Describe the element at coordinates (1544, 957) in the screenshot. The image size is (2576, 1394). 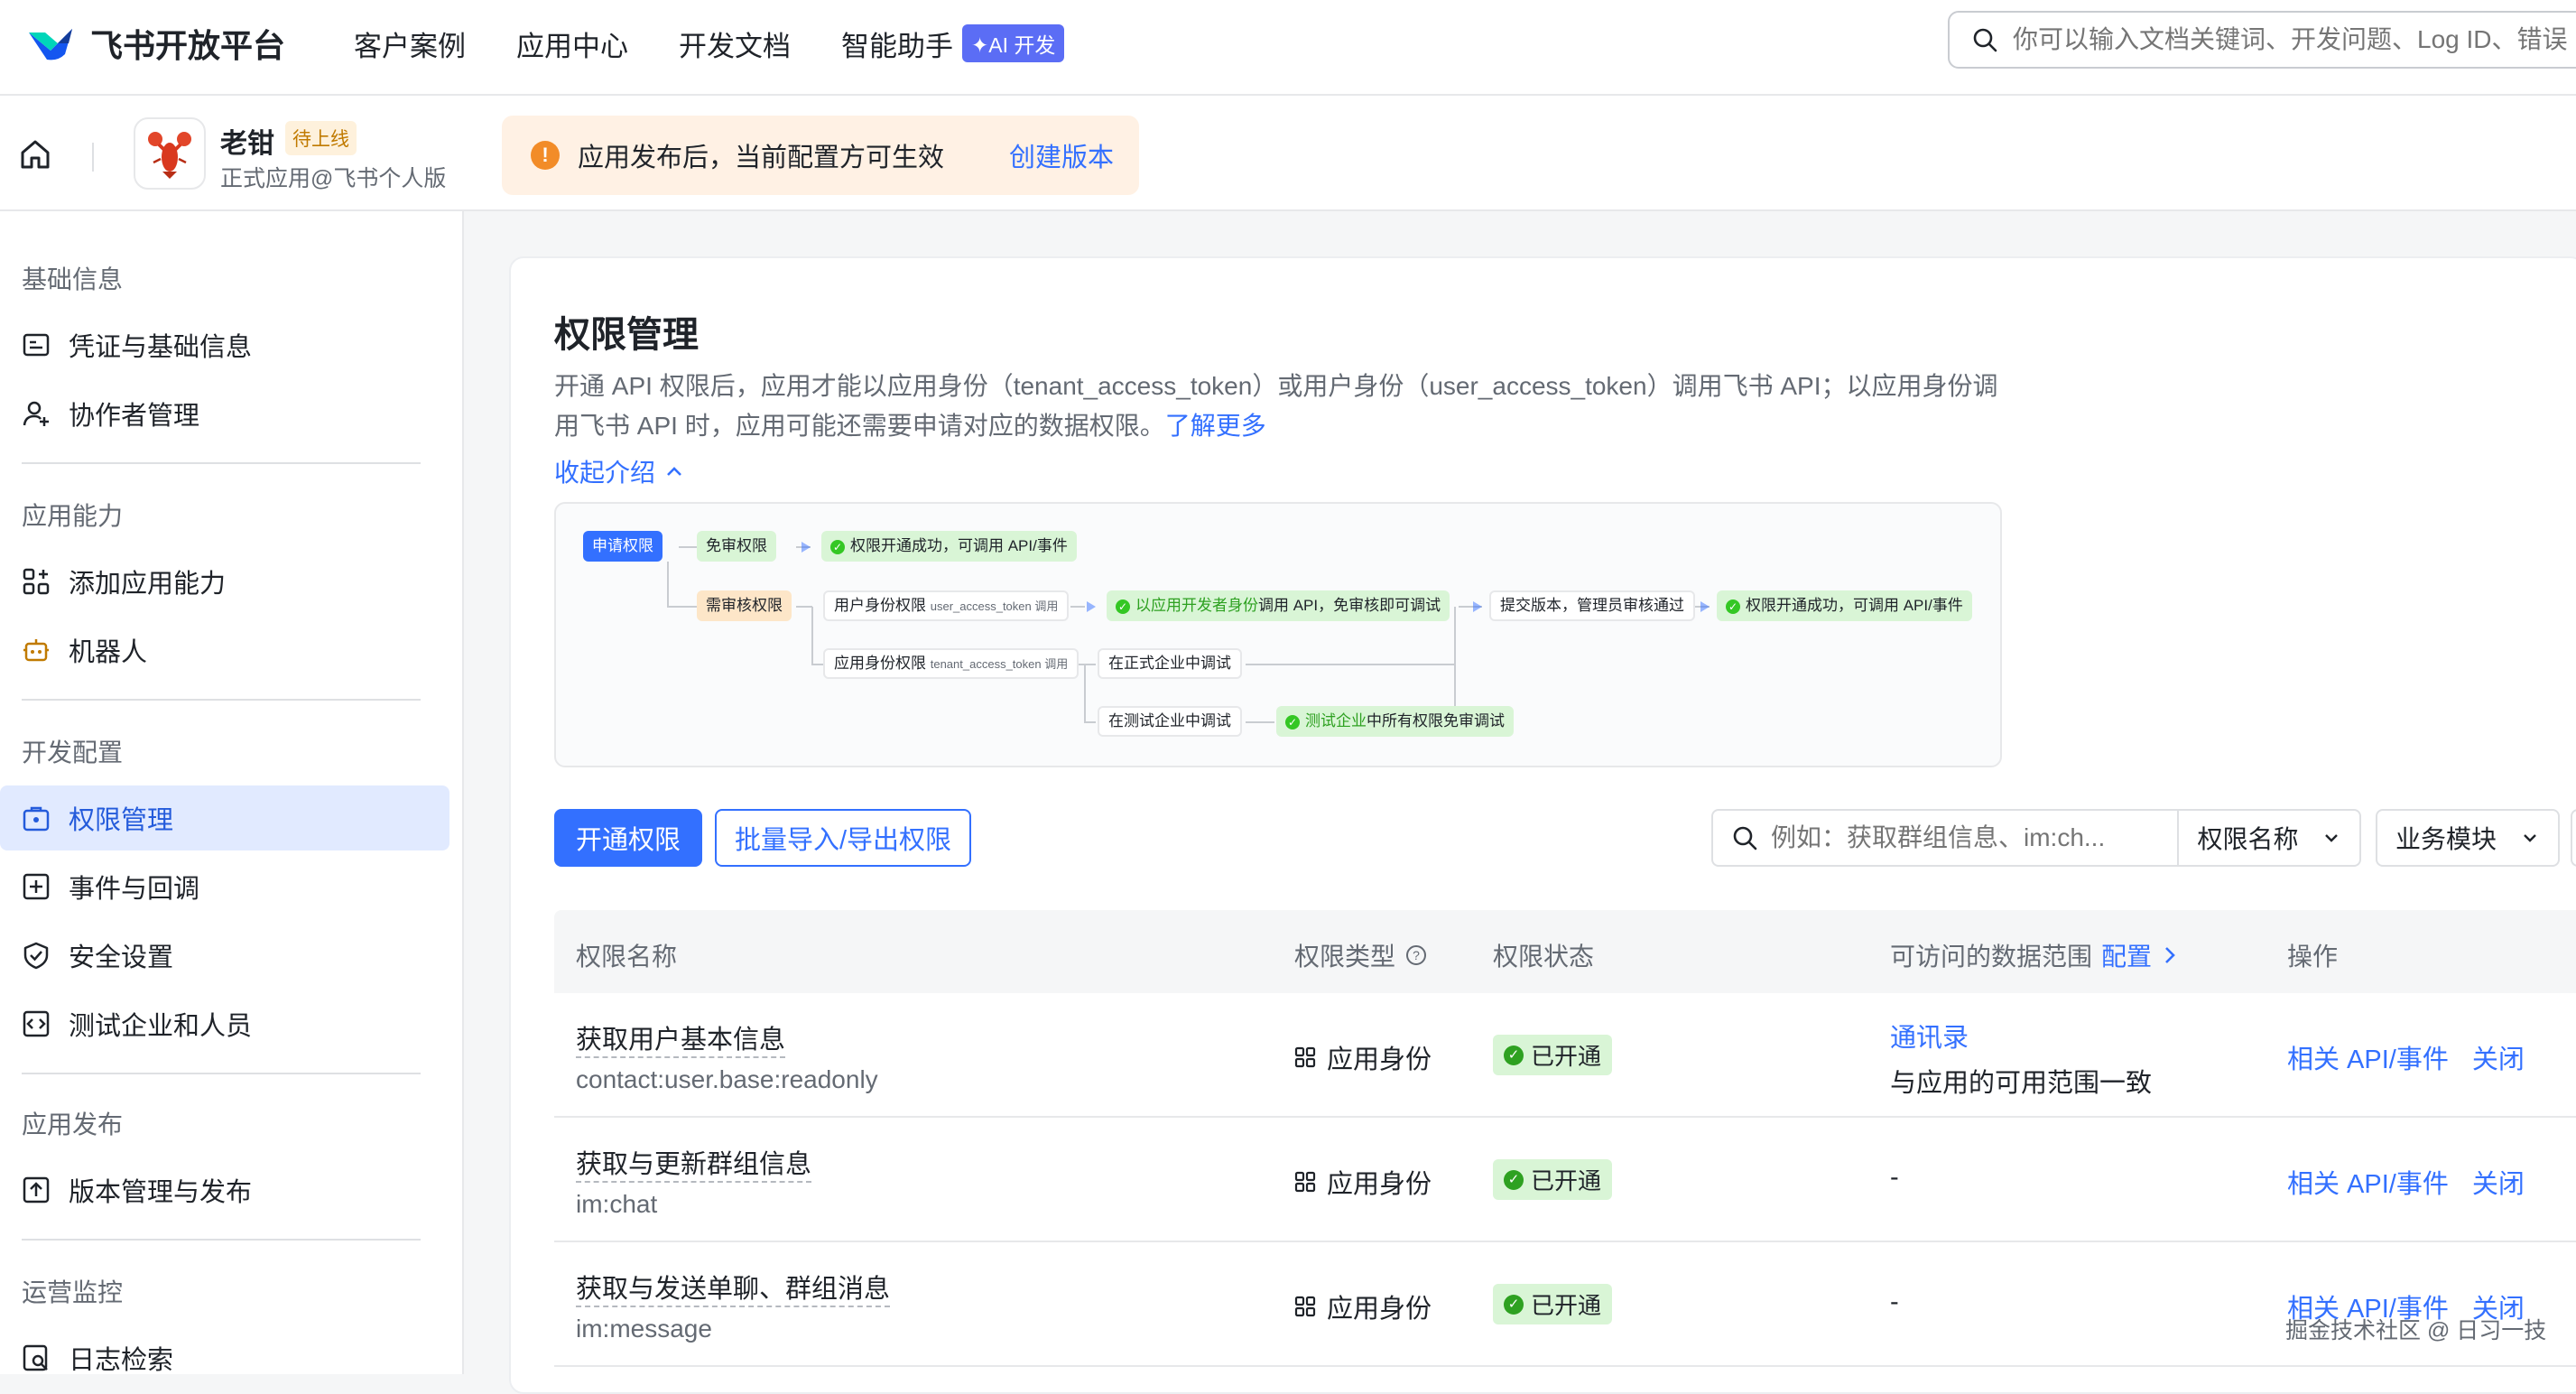
I see `col-status: 权限状态` at that location.